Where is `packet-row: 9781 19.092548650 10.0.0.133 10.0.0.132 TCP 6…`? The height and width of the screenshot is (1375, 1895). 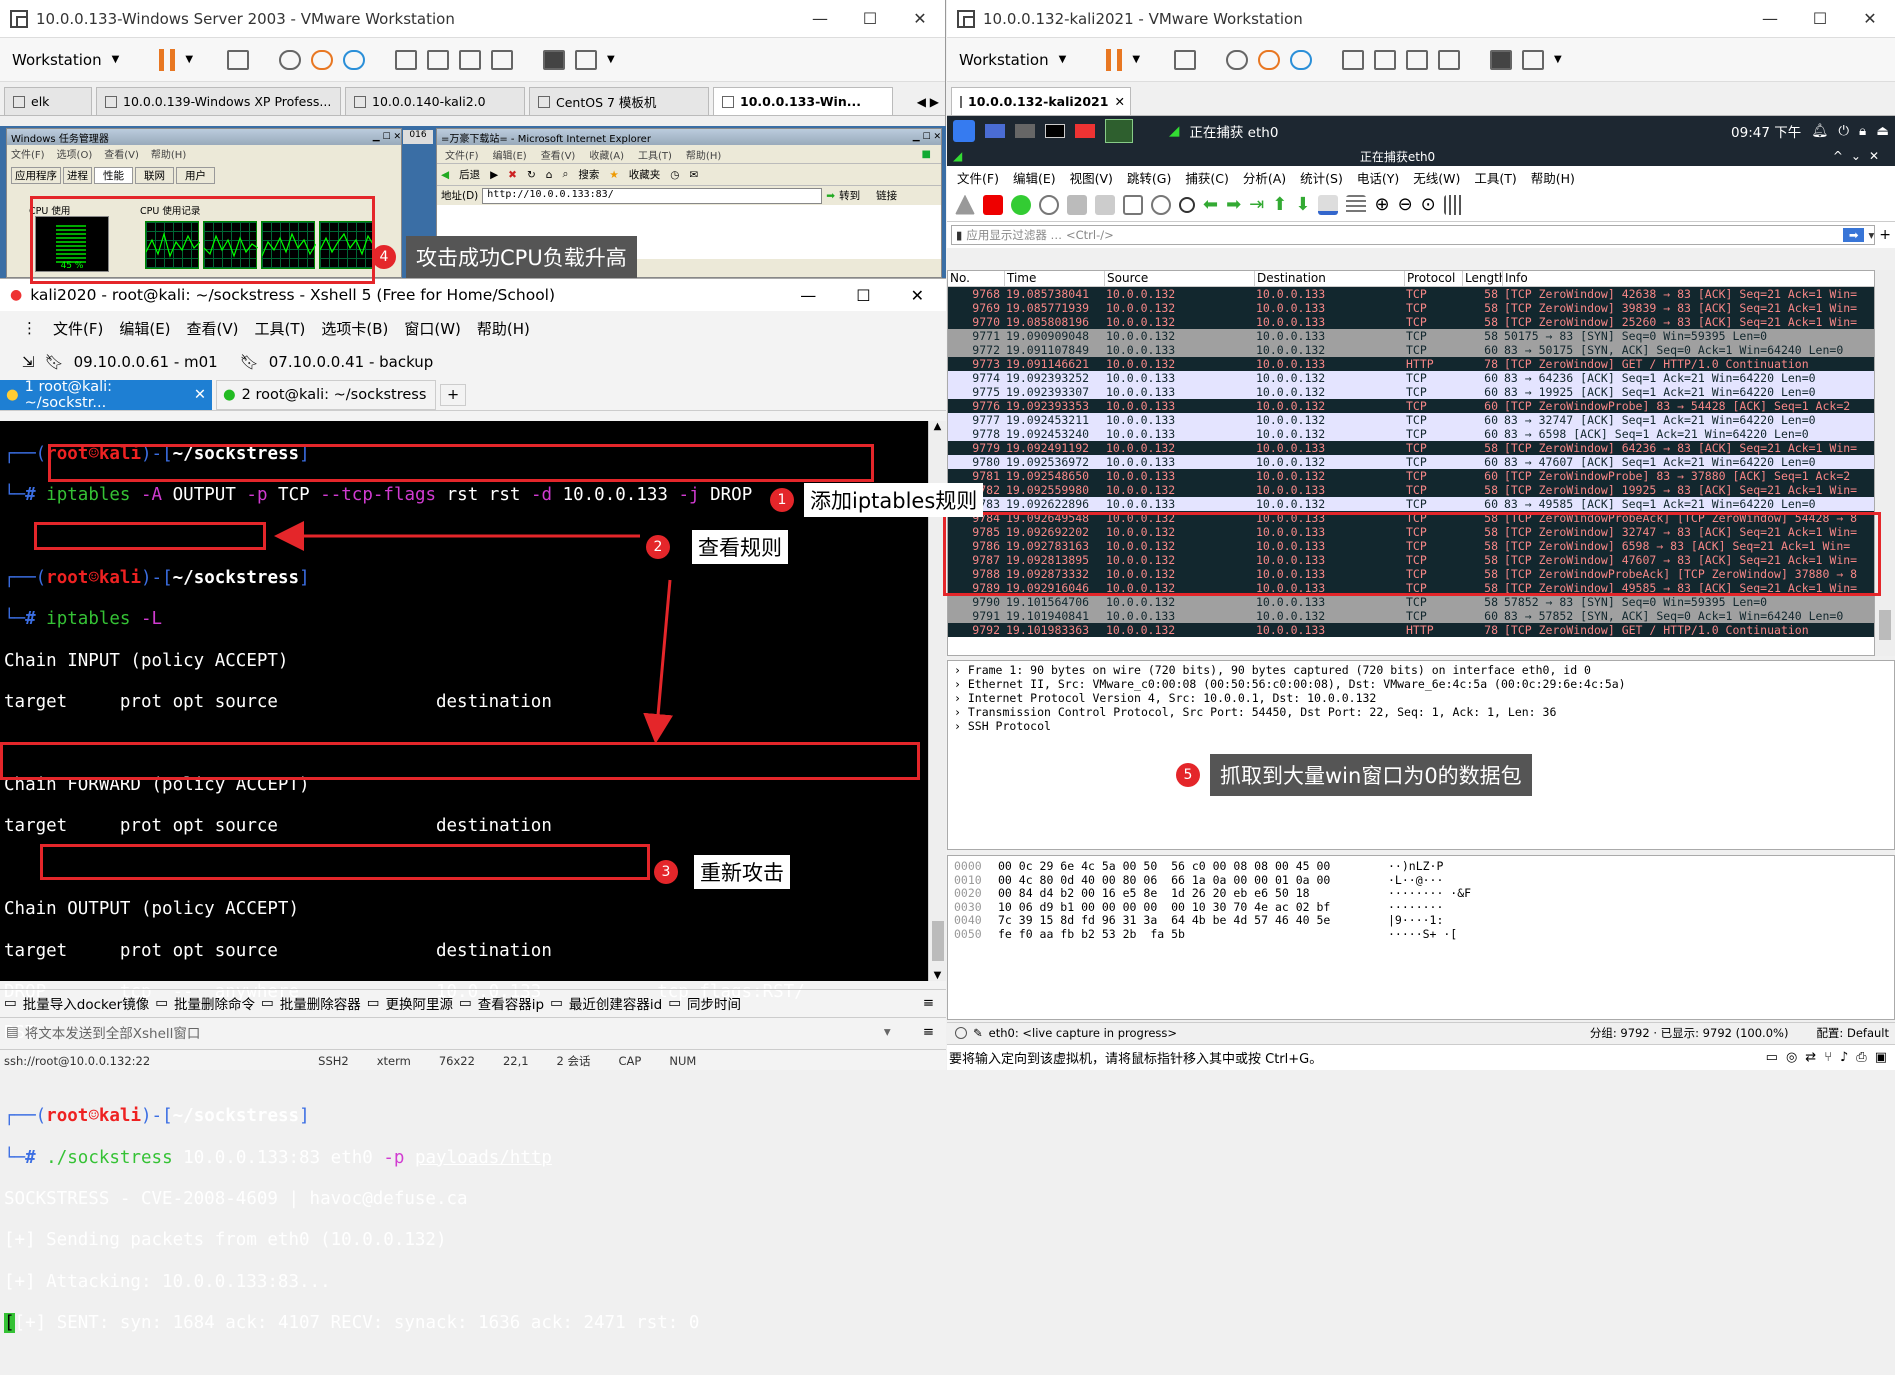
packet-row: 9781 19.092548650 10.0.0.133 10.0.0.132 TCP 6… is located at coordinates (1411, 476).